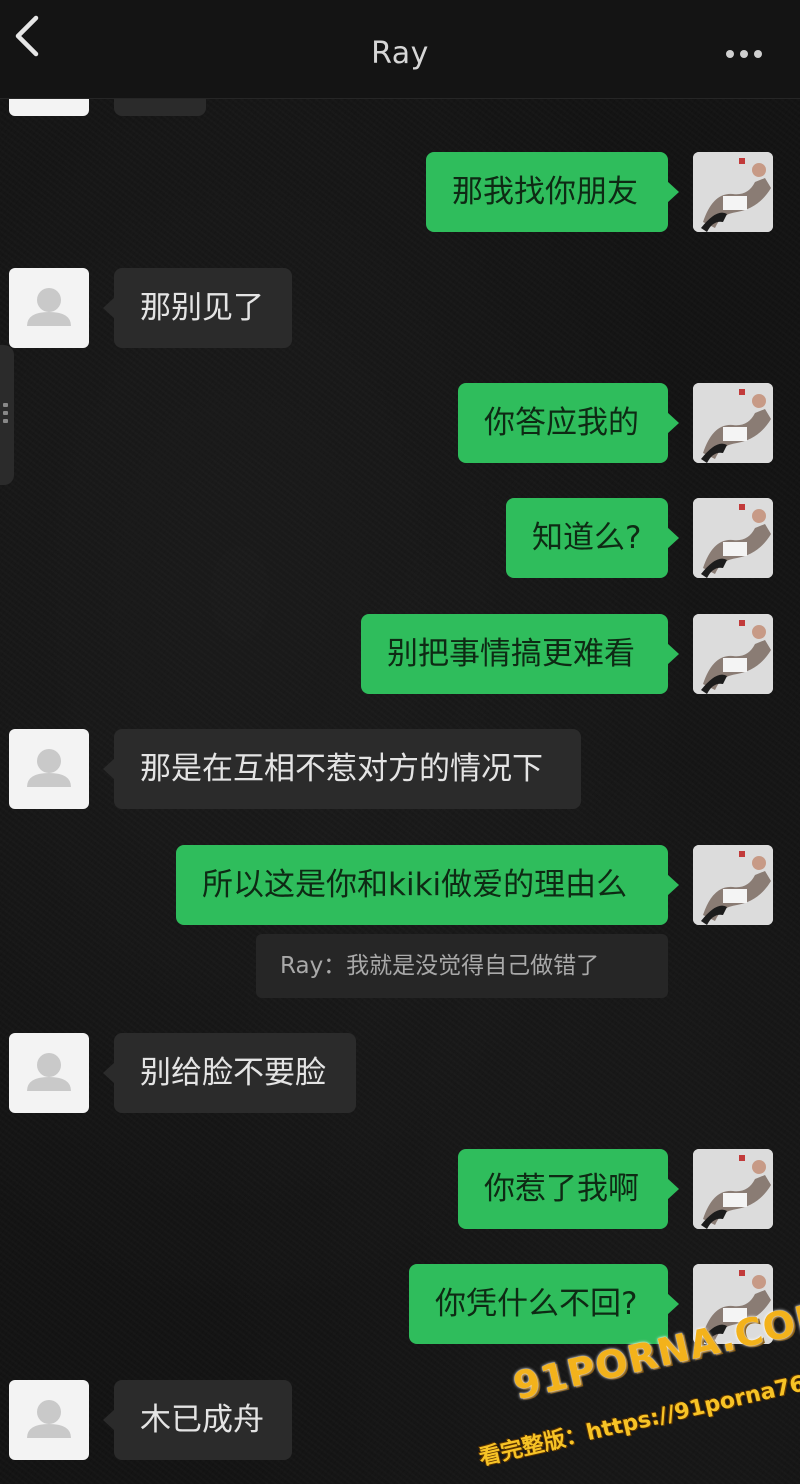 This screenshot has width=800, height=1484. I want to click on chat-header: Ray, so click(400, 49).